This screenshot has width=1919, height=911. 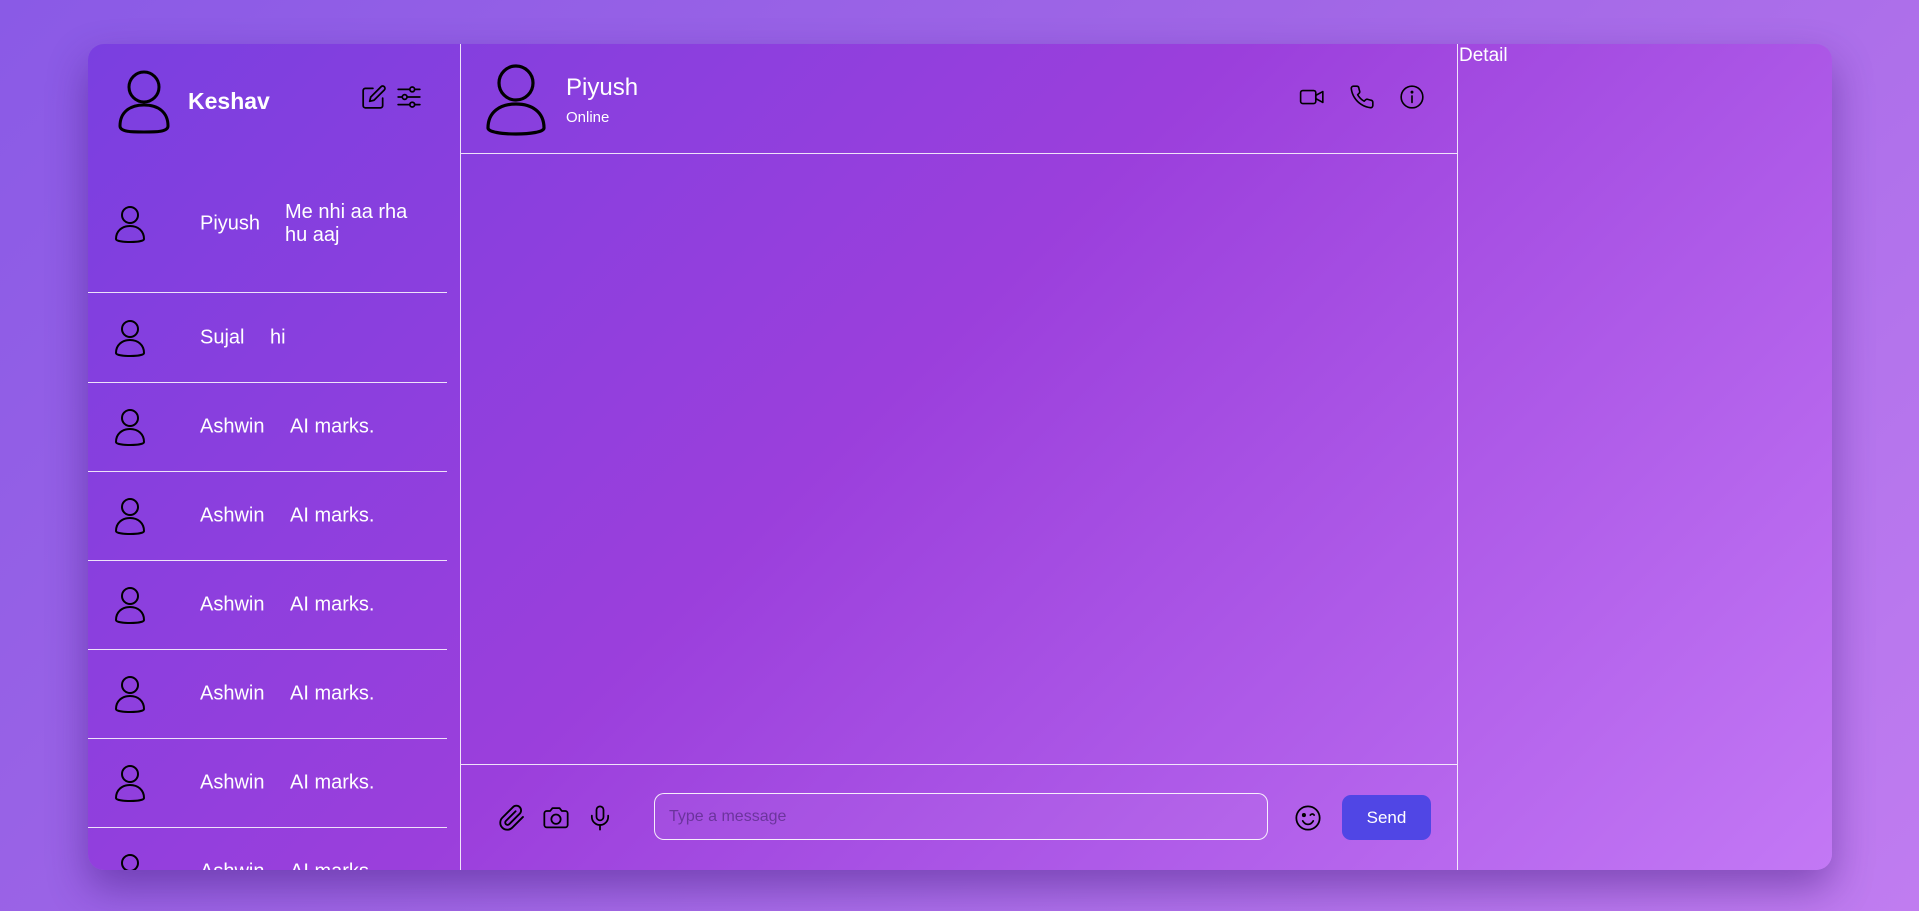 What do you see at coordinates (222, 337) in the screenshot?
I see `contact-name: Sujal` at bounding box center [222, 337].